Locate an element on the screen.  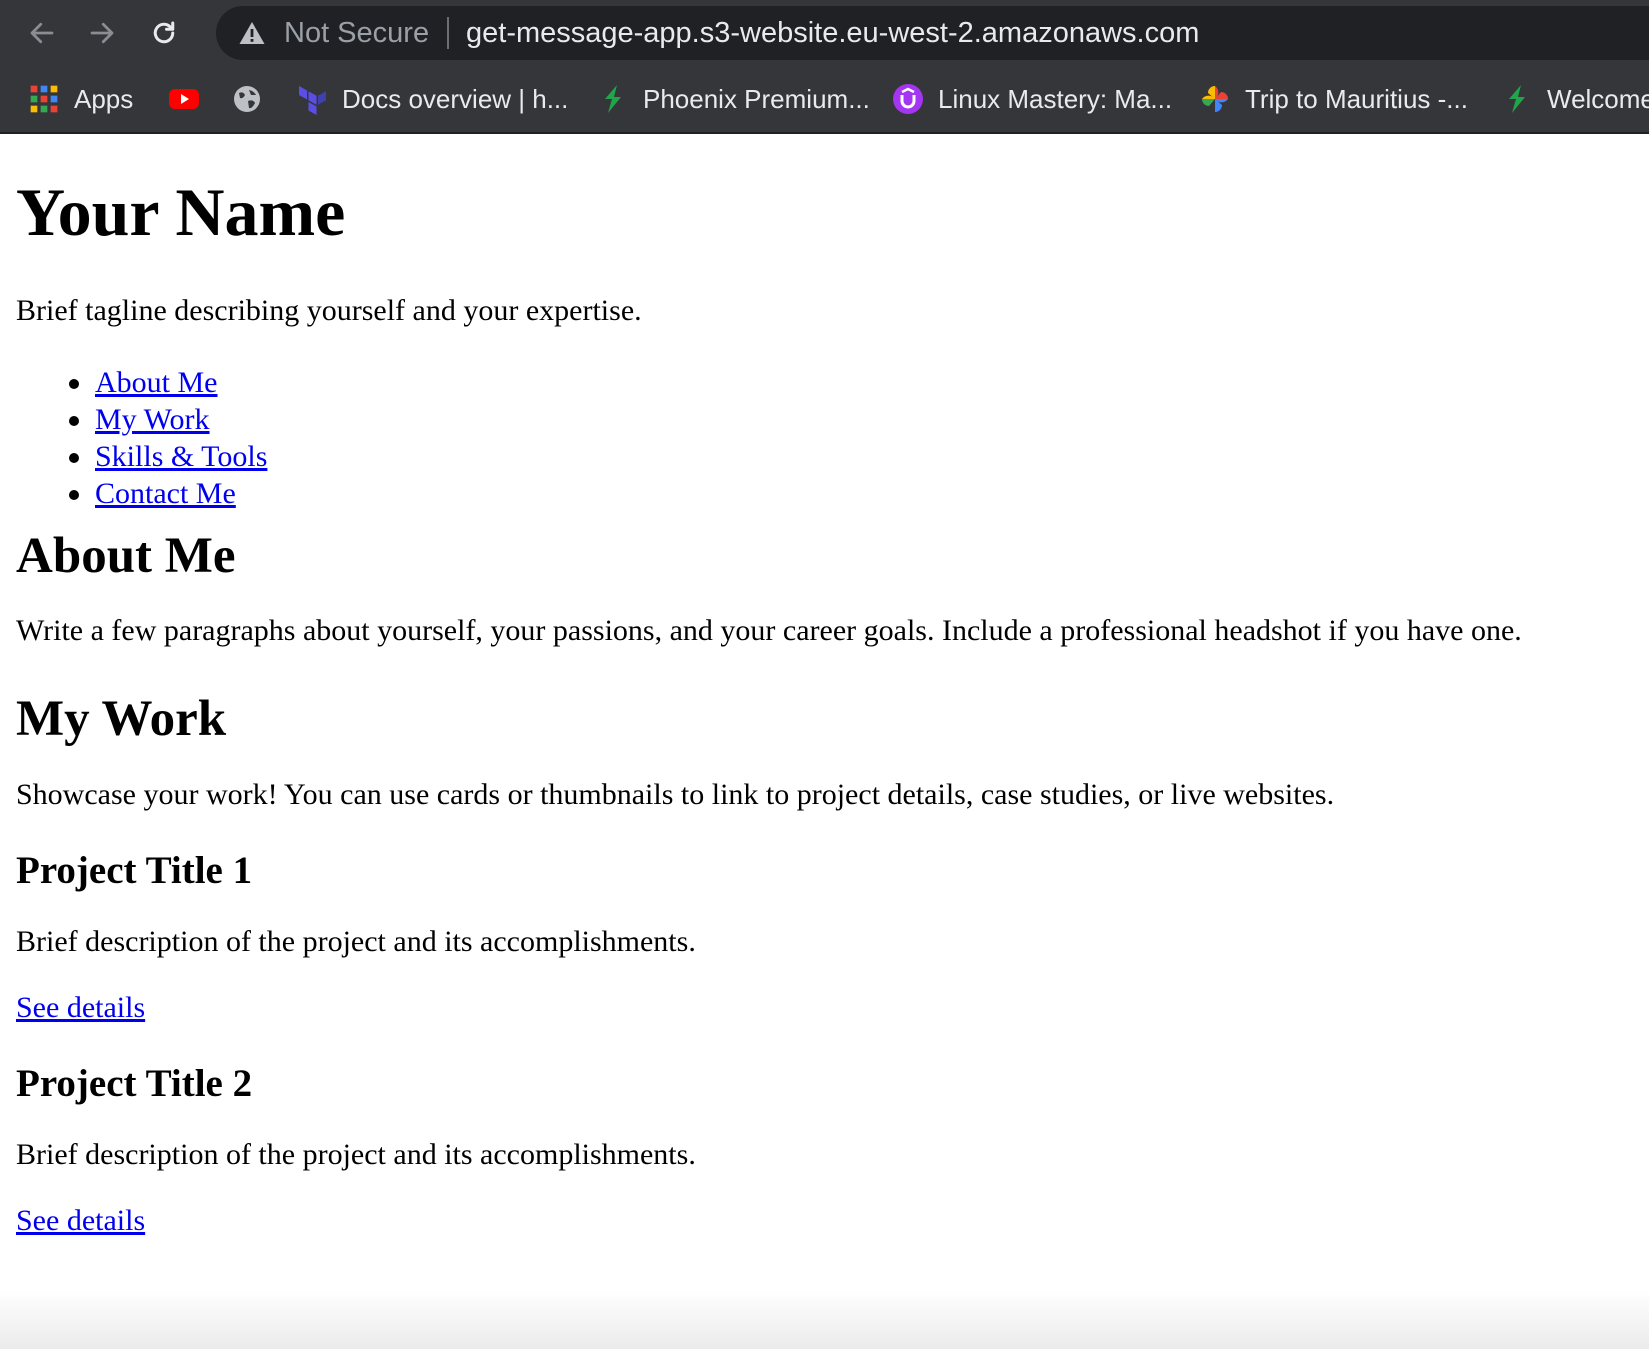
nav-item-contact-me: Contact Me is located at coordinates (141, 493).